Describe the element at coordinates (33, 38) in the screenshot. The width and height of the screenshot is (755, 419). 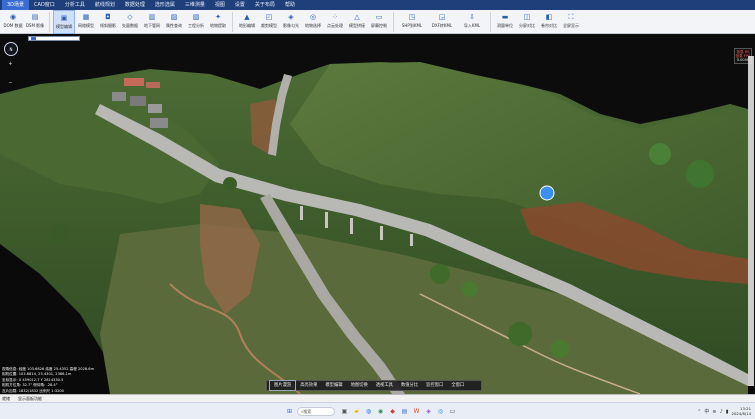
I see `time-slider-knob` at that location.